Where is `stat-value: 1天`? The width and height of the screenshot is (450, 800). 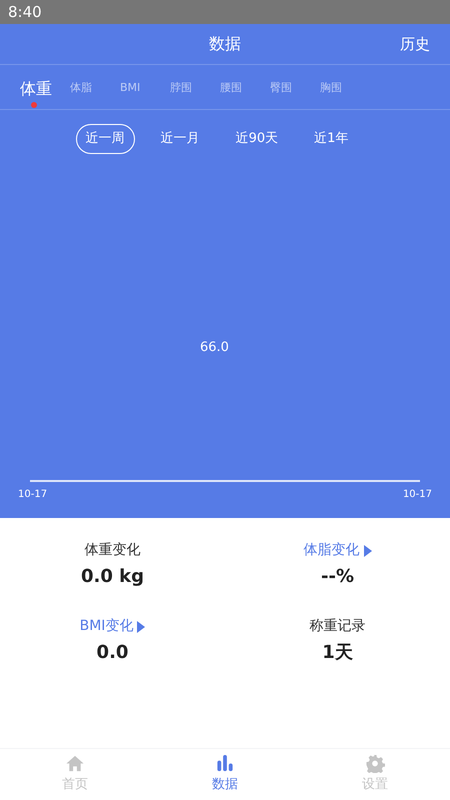 stat-value: 1天 is located at coordinates (337, 653).